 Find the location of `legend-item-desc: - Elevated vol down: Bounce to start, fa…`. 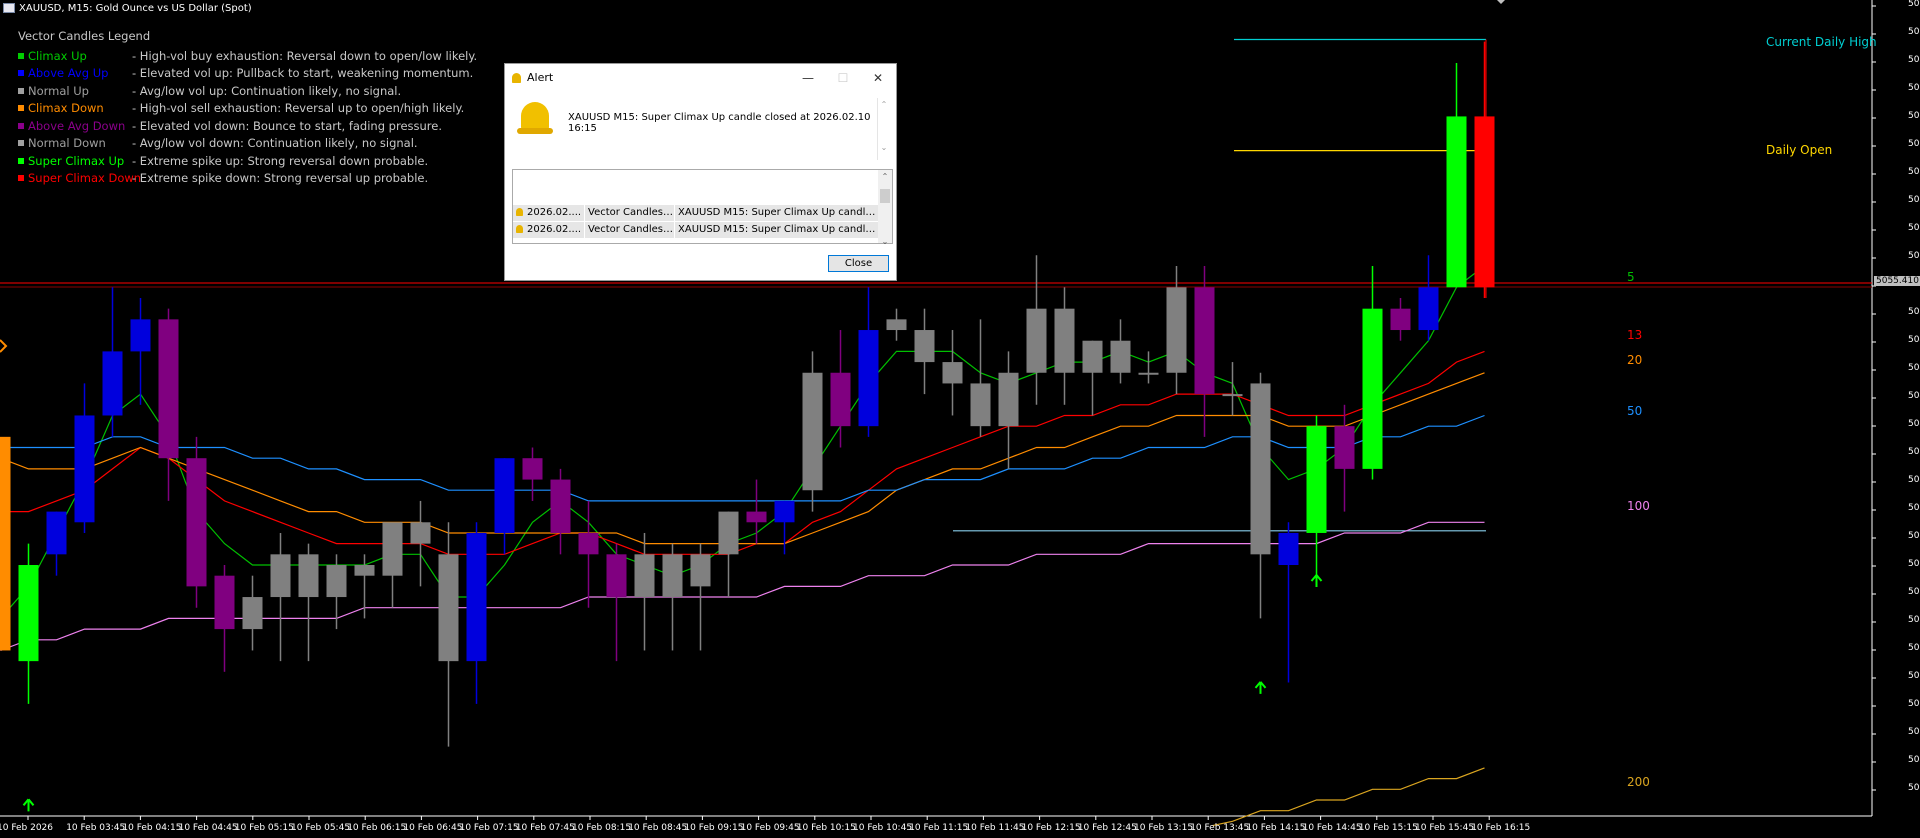

legend-item-desc: - Elevated vol down: Bounce to start, fa… is located at coordinates (287, 125).